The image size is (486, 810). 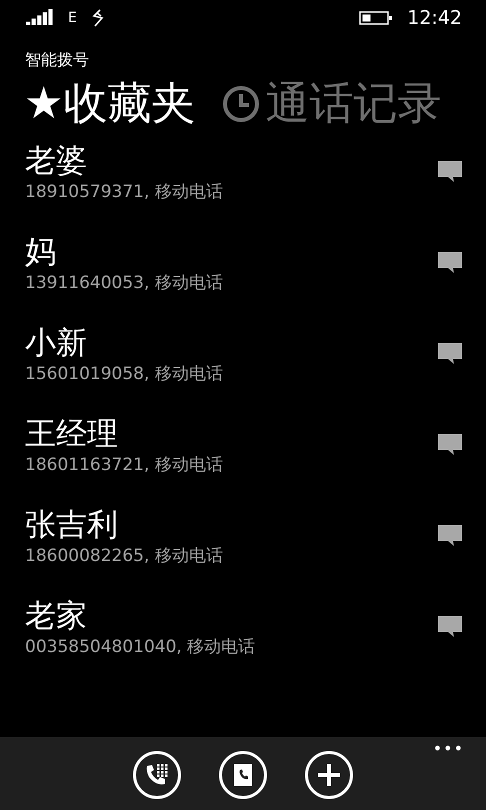 What do you see at coordinates (434, 18) in the screenshot?
I see `clock-time: 12:42` at bounding box center [434, 18].